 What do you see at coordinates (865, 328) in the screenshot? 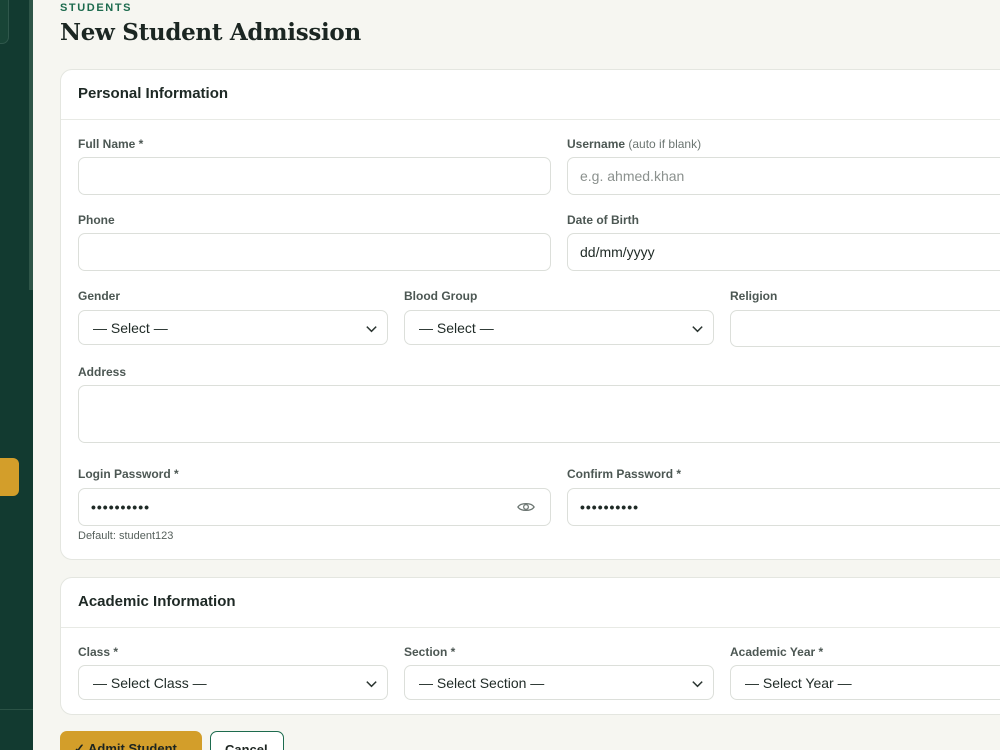
I see `religion-input` at bounding box center [865, 328].